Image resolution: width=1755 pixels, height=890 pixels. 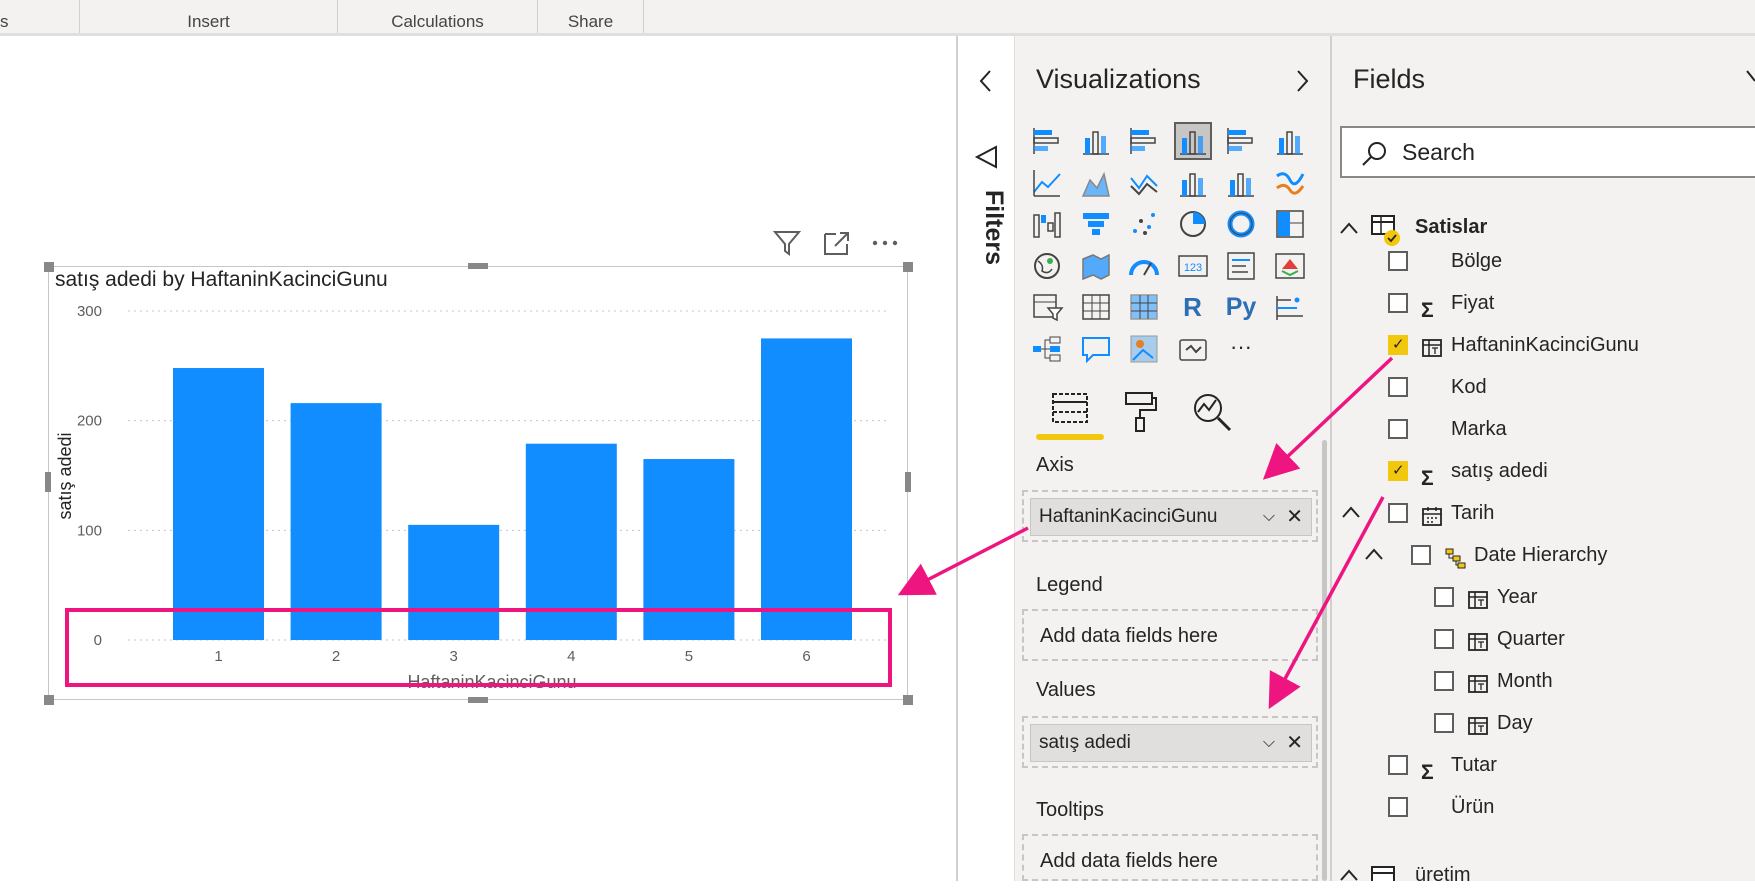 What do you see at coordinates (1324, 660) in the screenshot?
I see `viz-pane-scrollbar` at bounding box center [1324, 660].